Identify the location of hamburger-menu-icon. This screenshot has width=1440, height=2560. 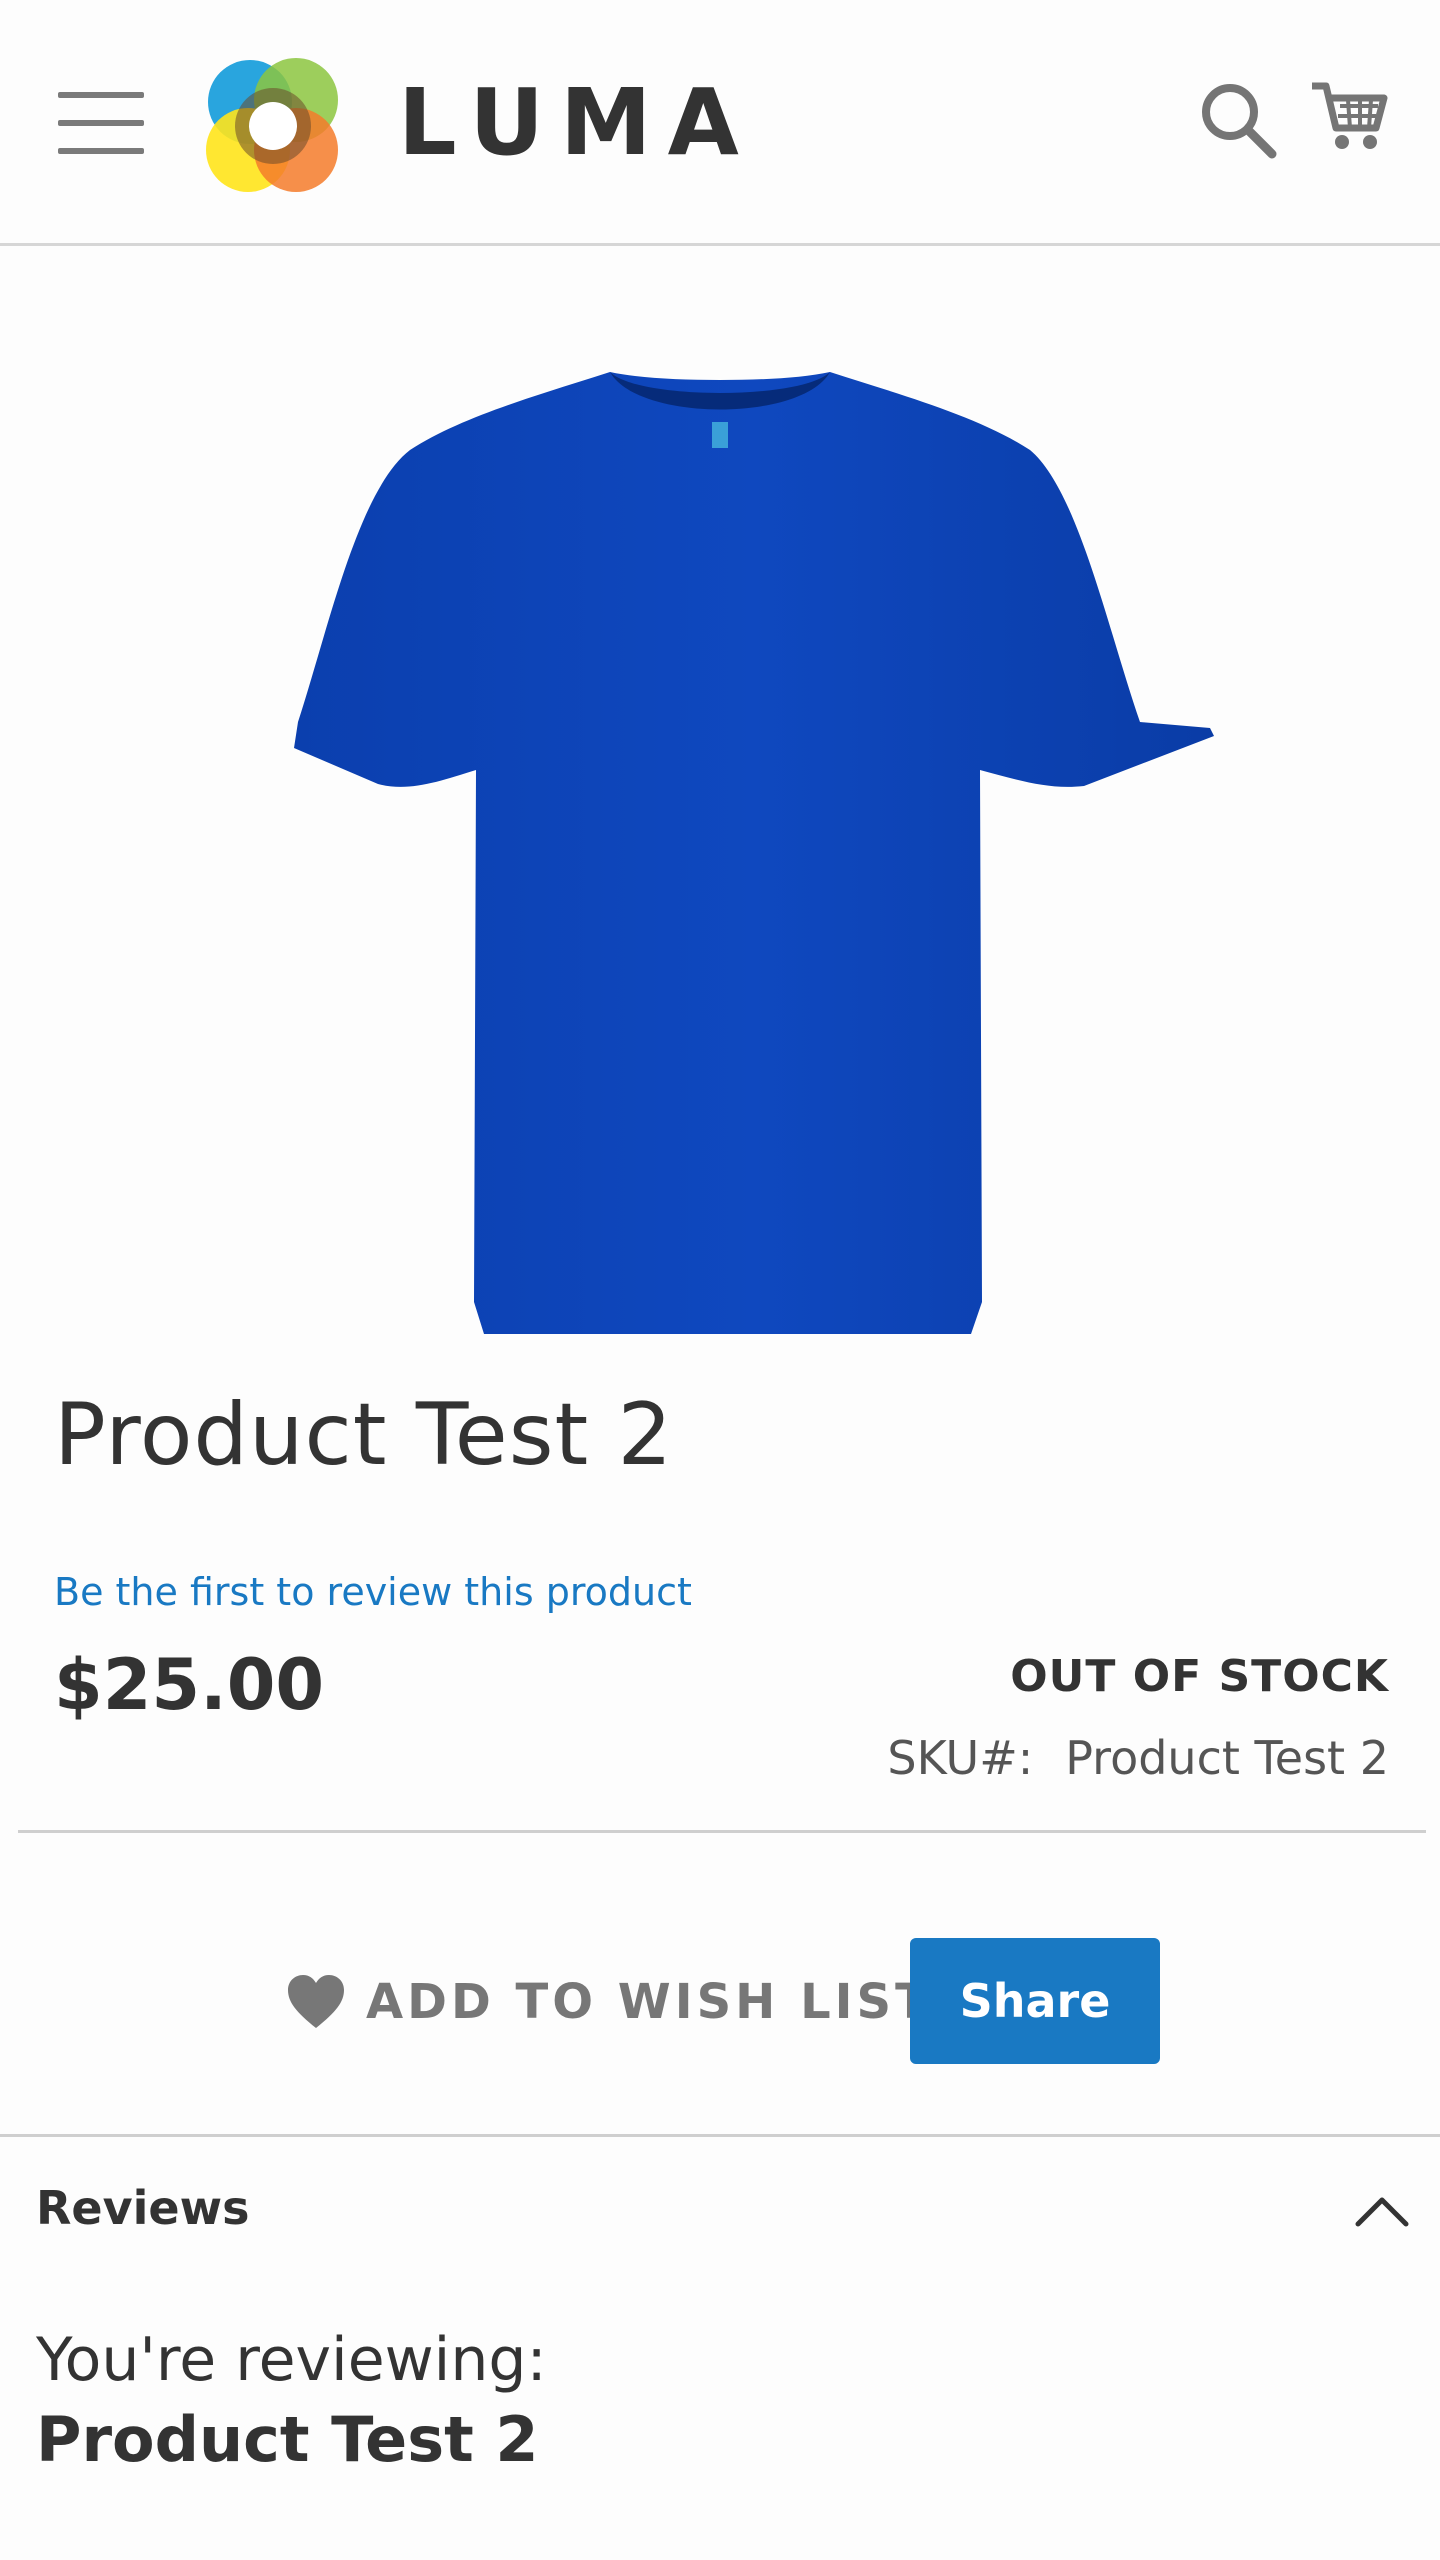
(101, 123).